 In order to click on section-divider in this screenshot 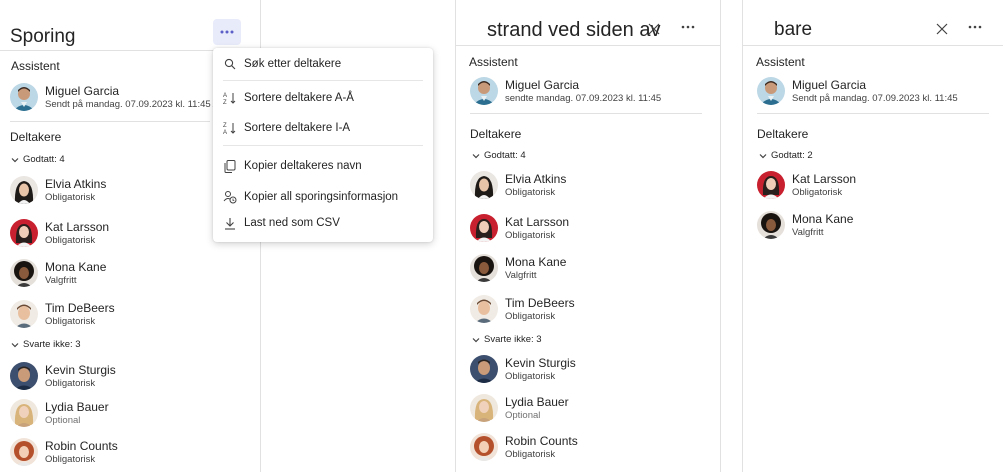, I will do `click(586, 113)`.